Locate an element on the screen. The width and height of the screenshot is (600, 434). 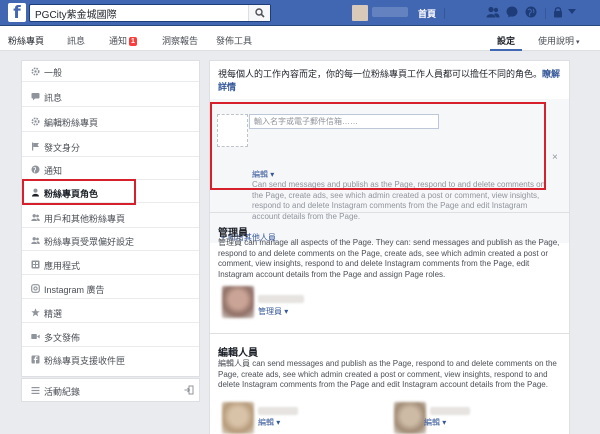
video-icon is located at coordinates (35, 336).